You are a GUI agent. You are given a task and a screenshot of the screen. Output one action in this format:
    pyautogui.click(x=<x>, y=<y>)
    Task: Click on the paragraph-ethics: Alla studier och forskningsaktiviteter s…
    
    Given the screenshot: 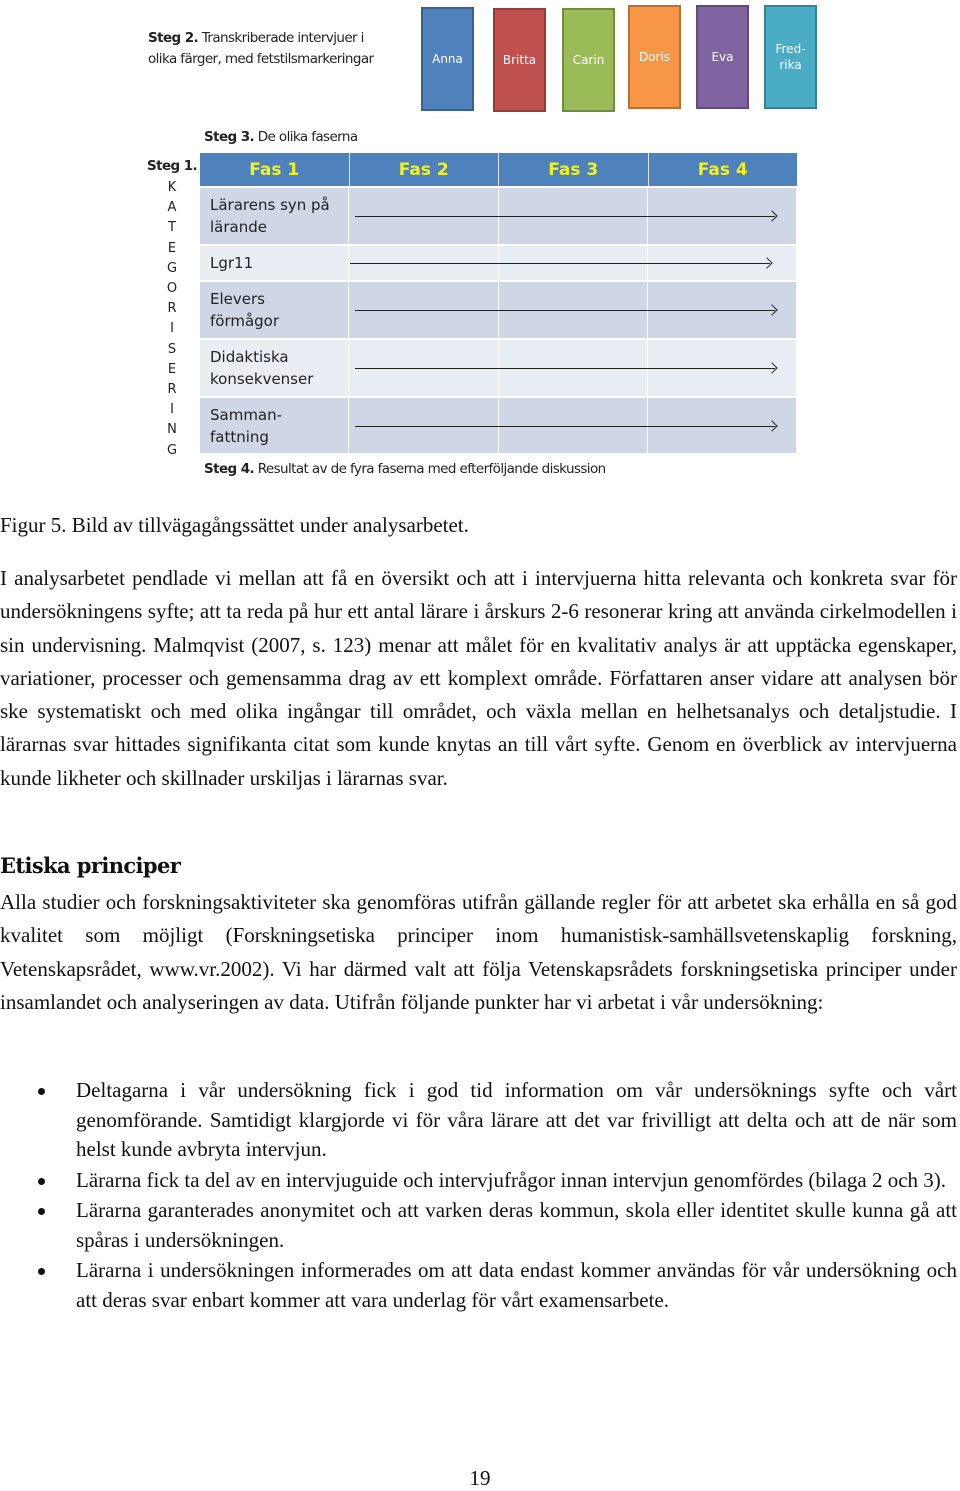 What is the action you would take?
    pyautogui.click(x=478, y=952)
    